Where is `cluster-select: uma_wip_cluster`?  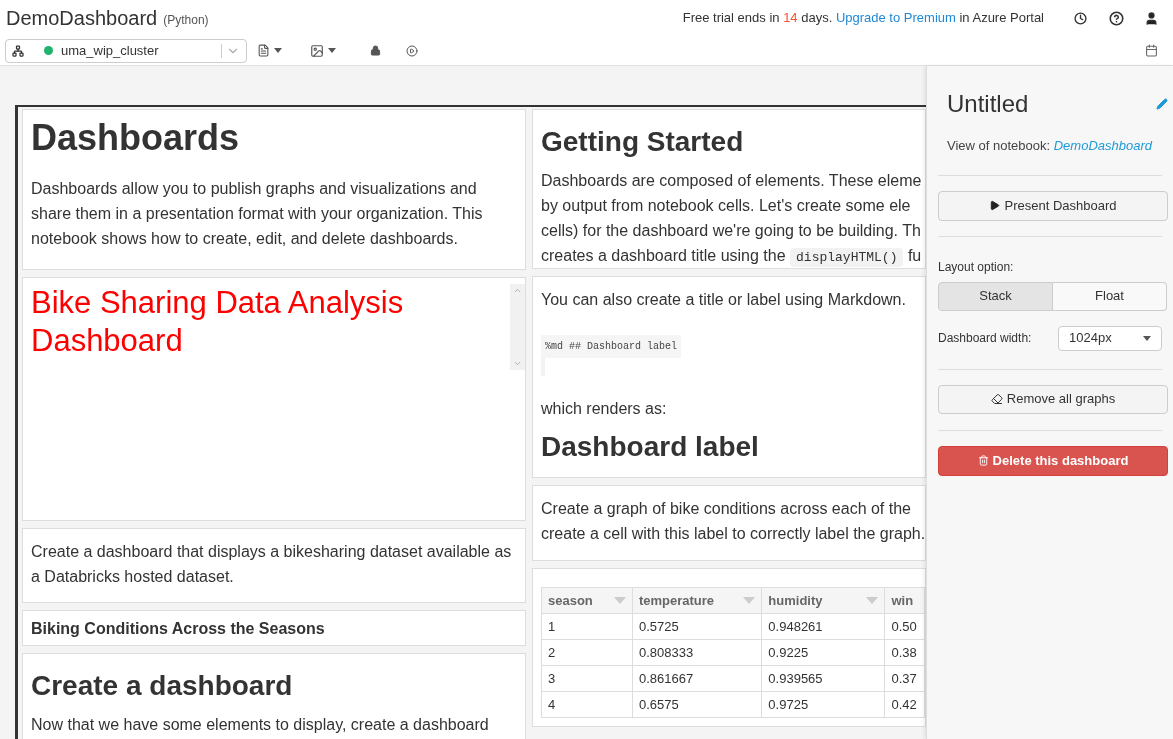 cluster-select: uma_wip_cluster is located at coordinates (126, 50).